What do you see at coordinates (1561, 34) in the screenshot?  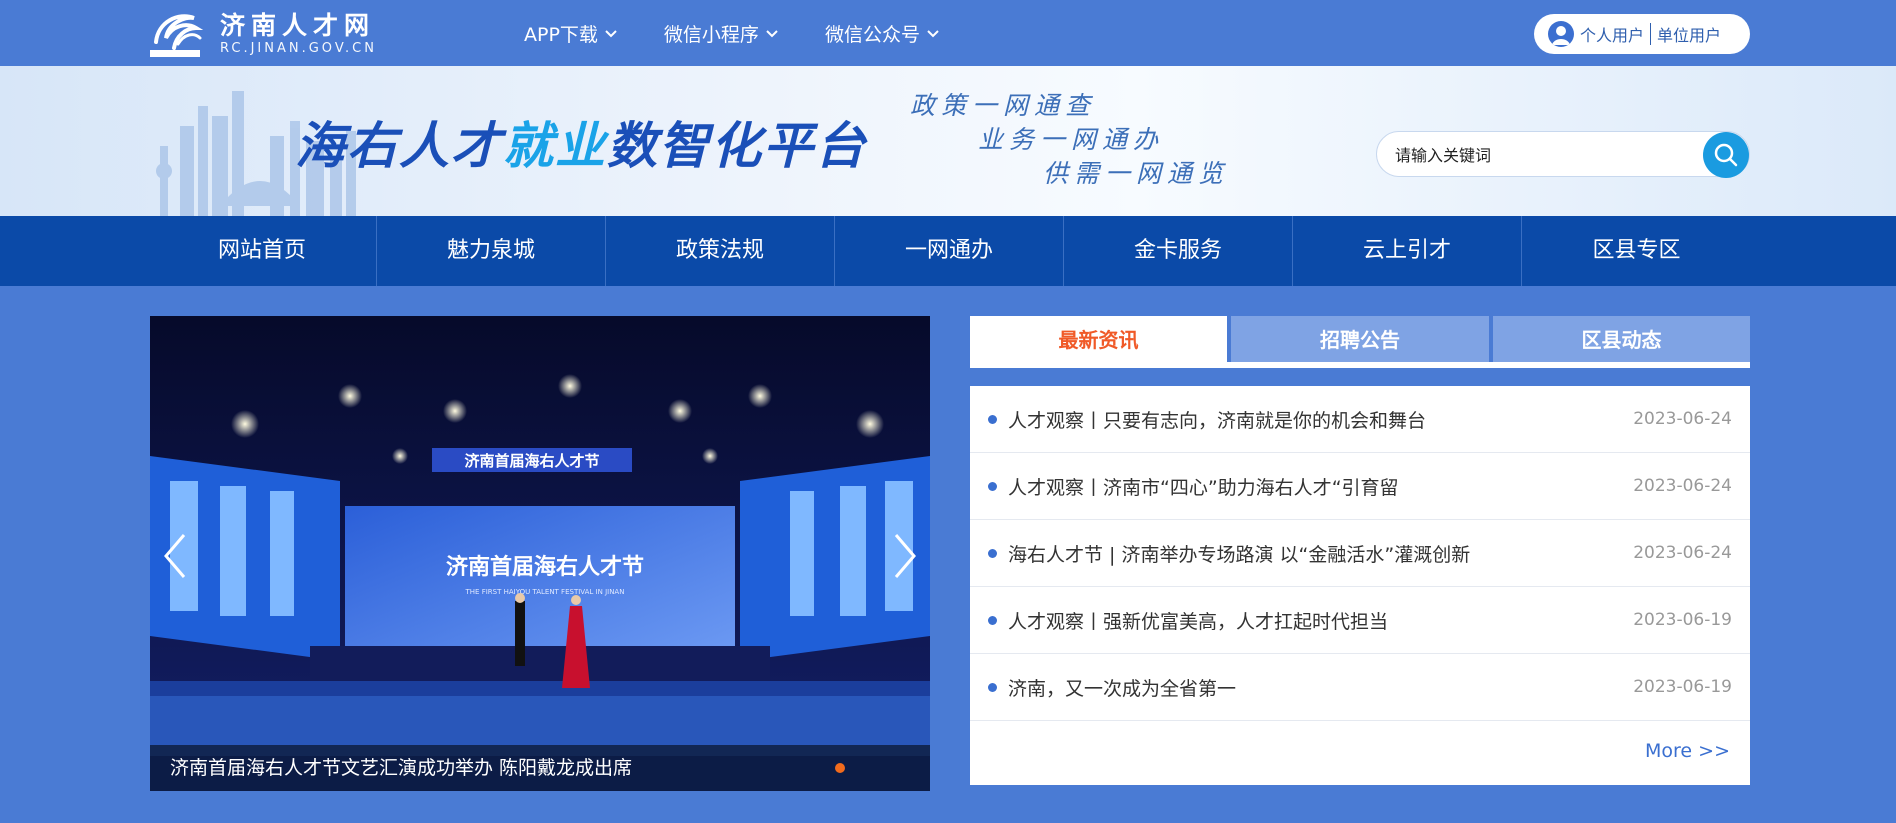 I see `user-avatar-icon` at bounding box center [1561, 34].